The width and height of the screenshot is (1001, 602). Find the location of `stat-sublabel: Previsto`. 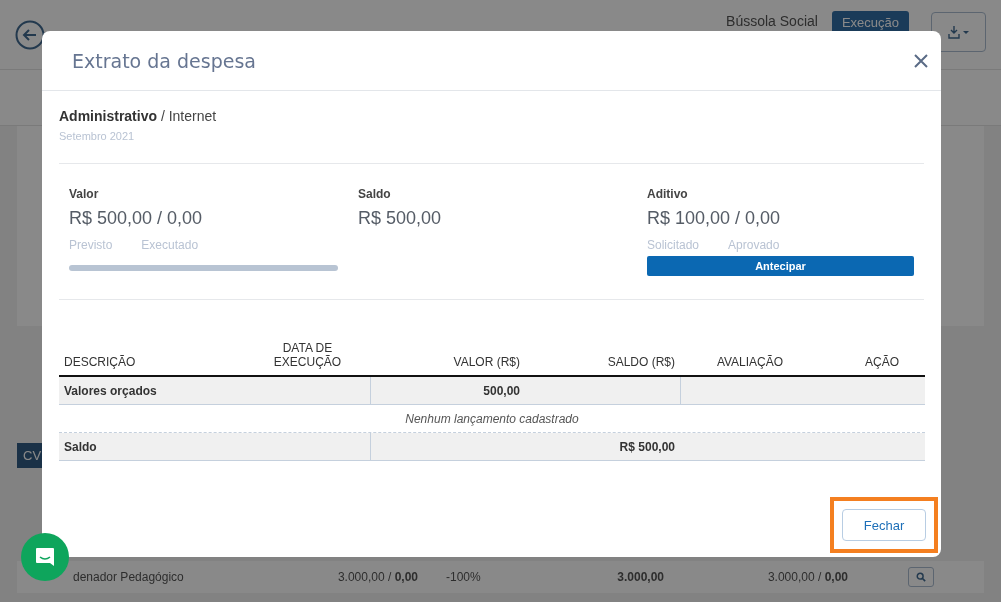

stat-sublabel: Previsto is located at coordinates (91, 245).